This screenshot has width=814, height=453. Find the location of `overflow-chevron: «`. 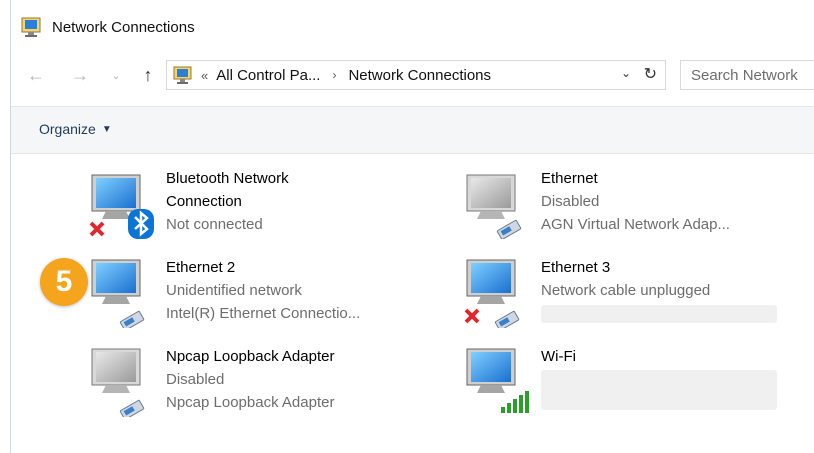

overflow-chevron: « is located at coordinates (204, 75).